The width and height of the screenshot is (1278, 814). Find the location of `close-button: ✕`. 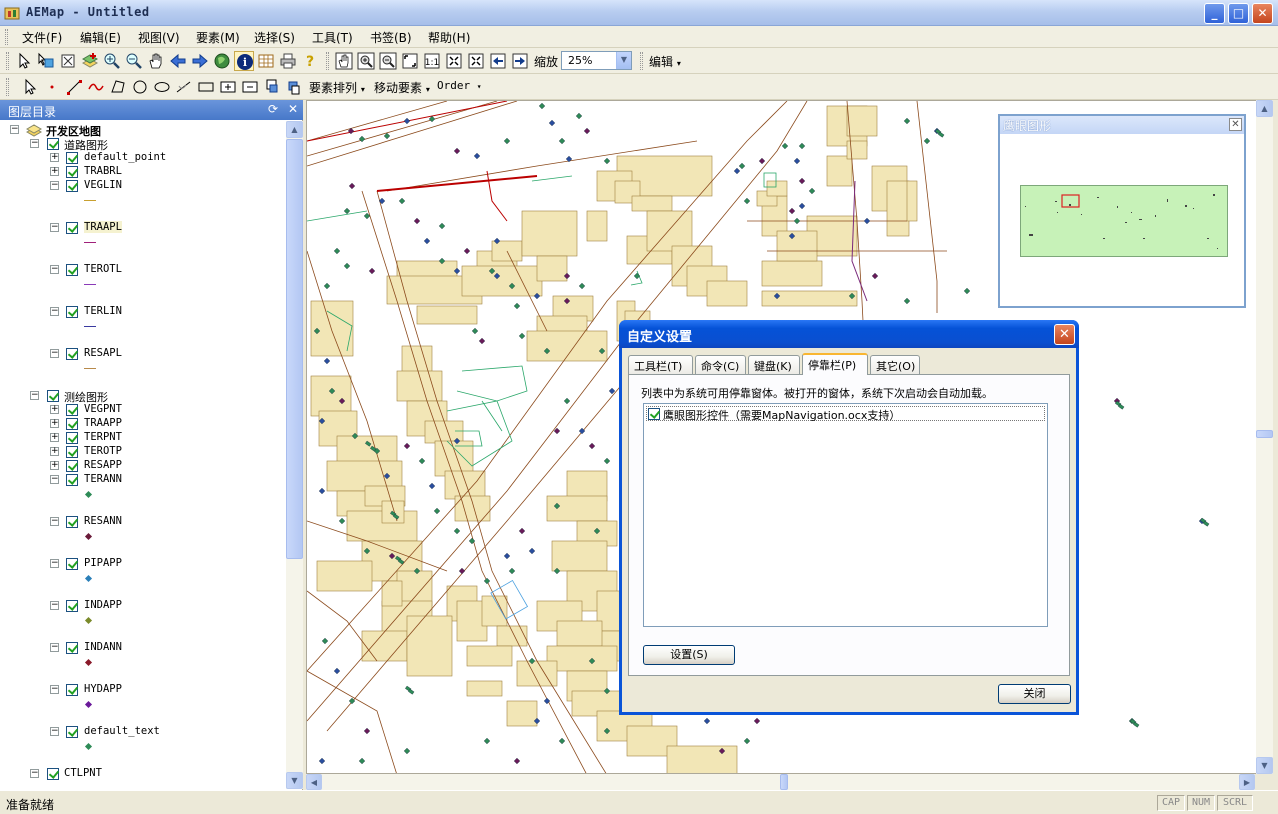

close-button: ✕ is located at coordinates (1262, 13).